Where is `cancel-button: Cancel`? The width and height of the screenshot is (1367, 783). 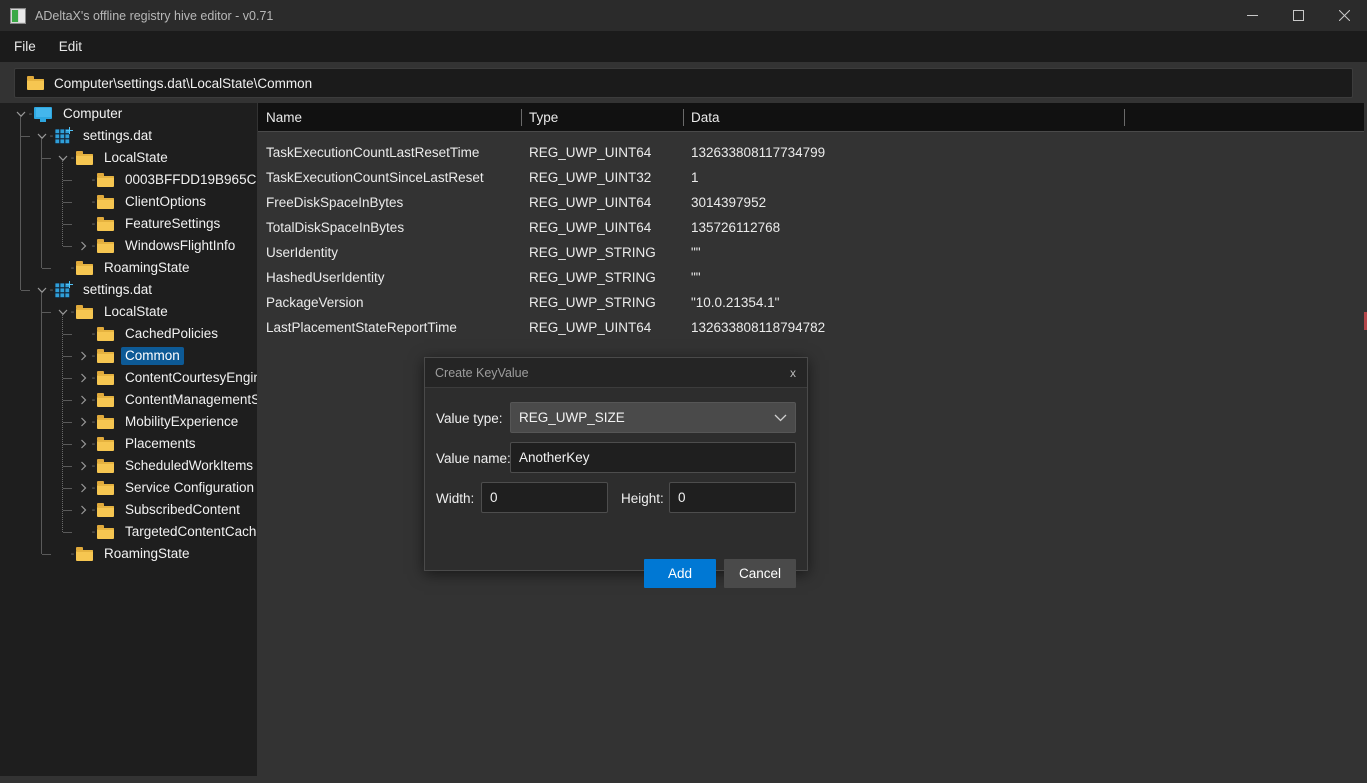
cancel-button: Cancel is located at coordinates (760, 573).